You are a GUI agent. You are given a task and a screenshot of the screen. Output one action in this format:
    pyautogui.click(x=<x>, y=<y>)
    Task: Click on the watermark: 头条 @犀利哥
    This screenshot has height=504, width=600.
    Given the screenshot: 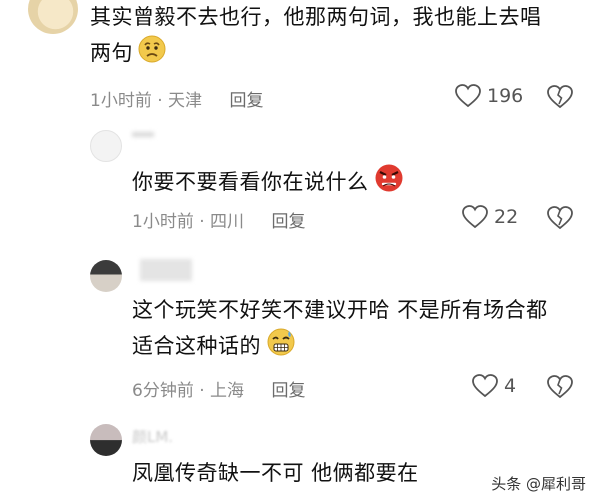 What is the action you would take?
    pyautogui.click(x=538, y=484)
    